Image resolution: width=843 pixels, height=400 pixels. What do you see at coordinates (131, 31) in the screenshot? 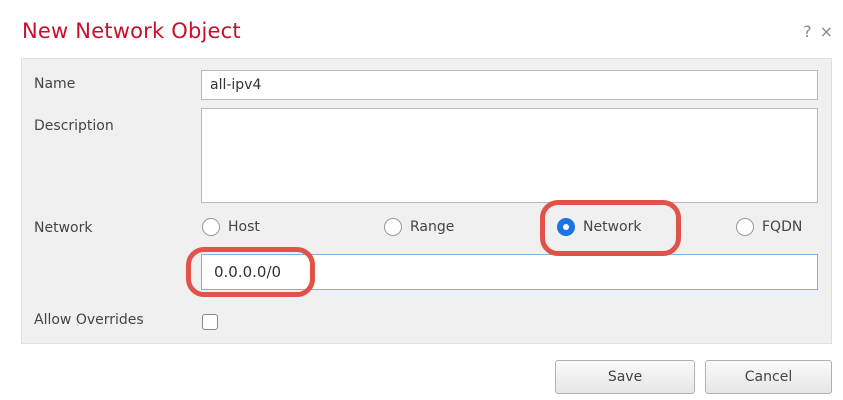
I see `dialog-title: New Network Object` at bounding box center [131, 31].